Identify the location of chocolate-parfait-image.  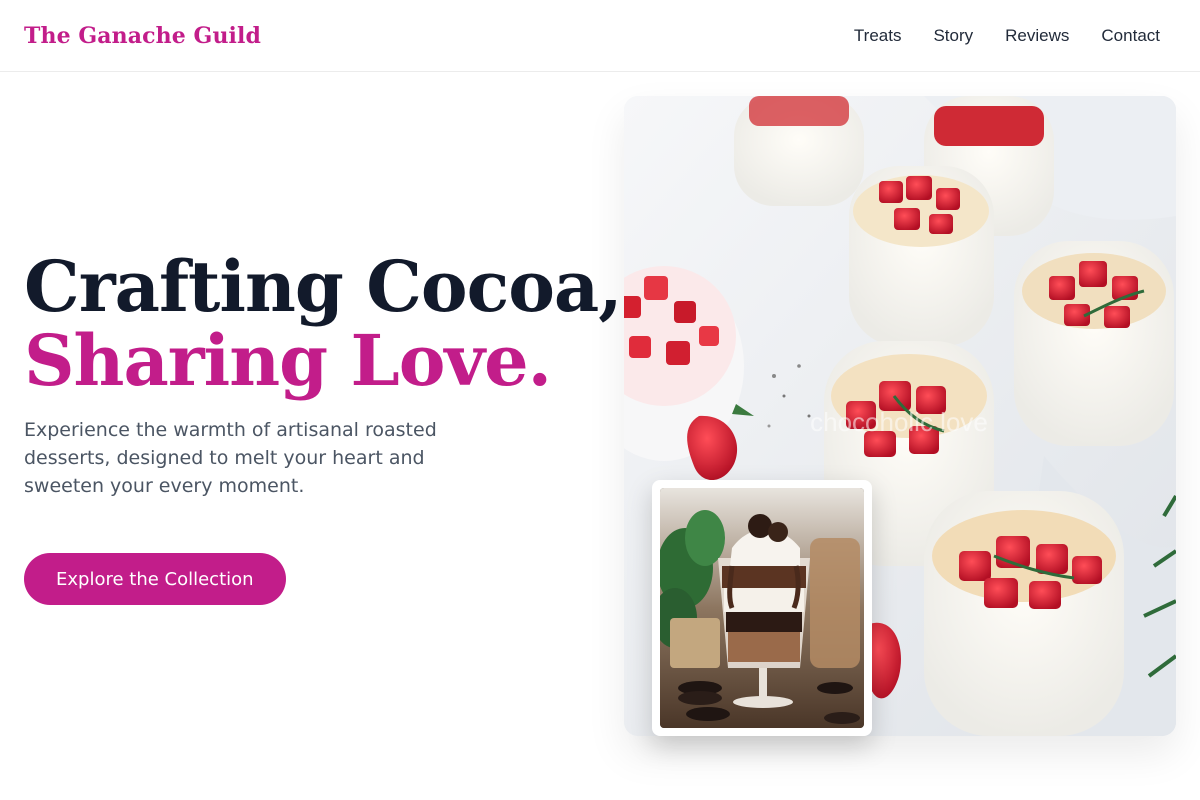
(762, 608).